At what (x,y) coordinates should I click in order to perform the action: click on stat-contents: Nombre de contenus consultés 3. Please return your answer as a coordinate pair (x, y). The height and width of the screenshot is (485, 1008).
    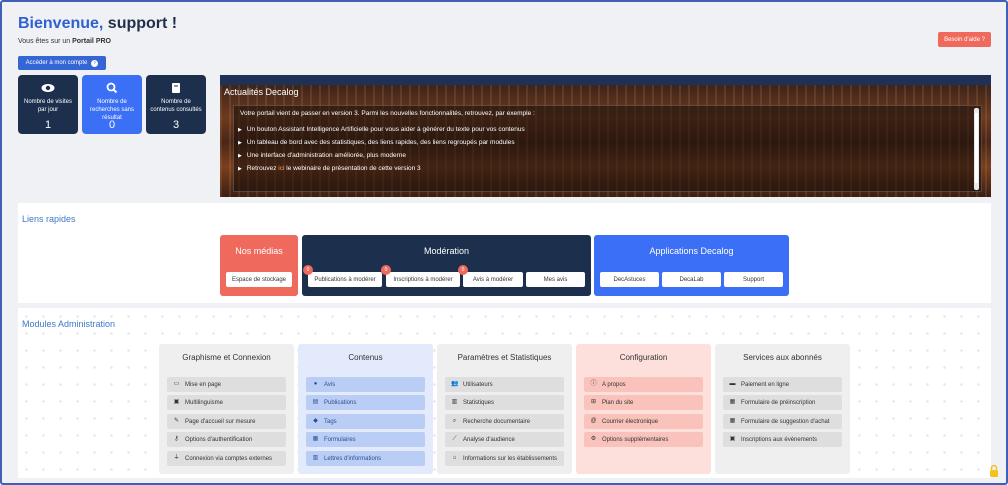
    Looking at the image, I should click on (176, 104).